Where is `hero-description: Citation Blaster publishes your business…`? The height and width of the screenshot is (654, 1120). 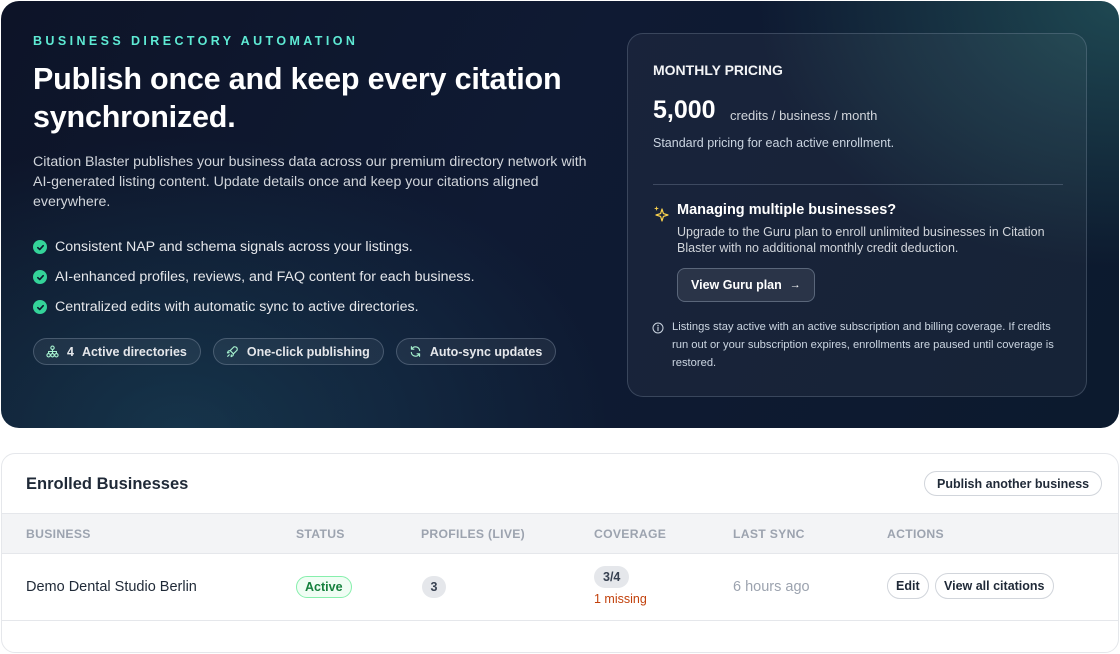 hero-description: Citation Blaster publishes your business… is located at coordinates (310, 182).